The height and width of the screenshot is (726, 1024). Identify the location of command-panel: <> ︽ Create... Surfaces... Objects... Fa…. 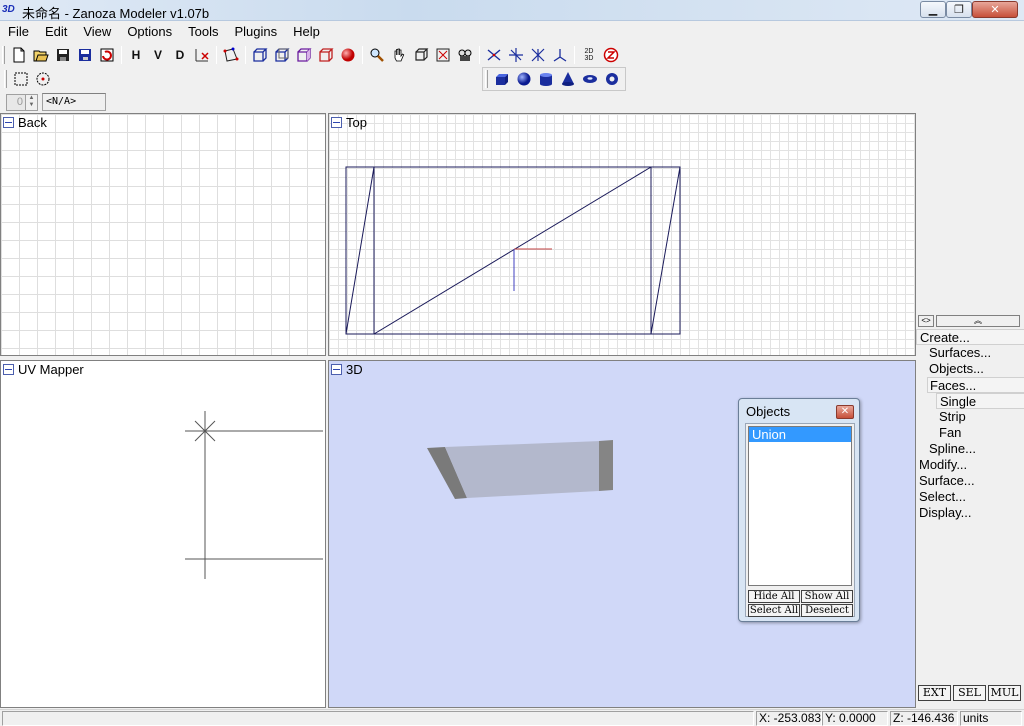
(970, 410).